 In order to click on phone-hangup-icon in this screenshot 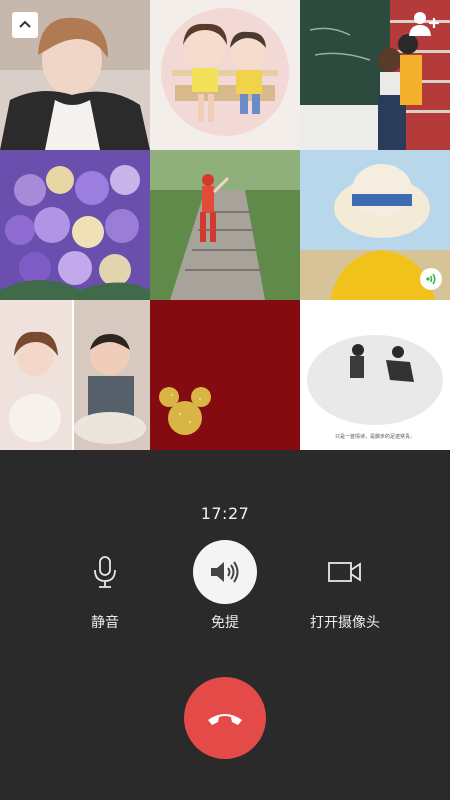, I will do `click(225, 719)`.